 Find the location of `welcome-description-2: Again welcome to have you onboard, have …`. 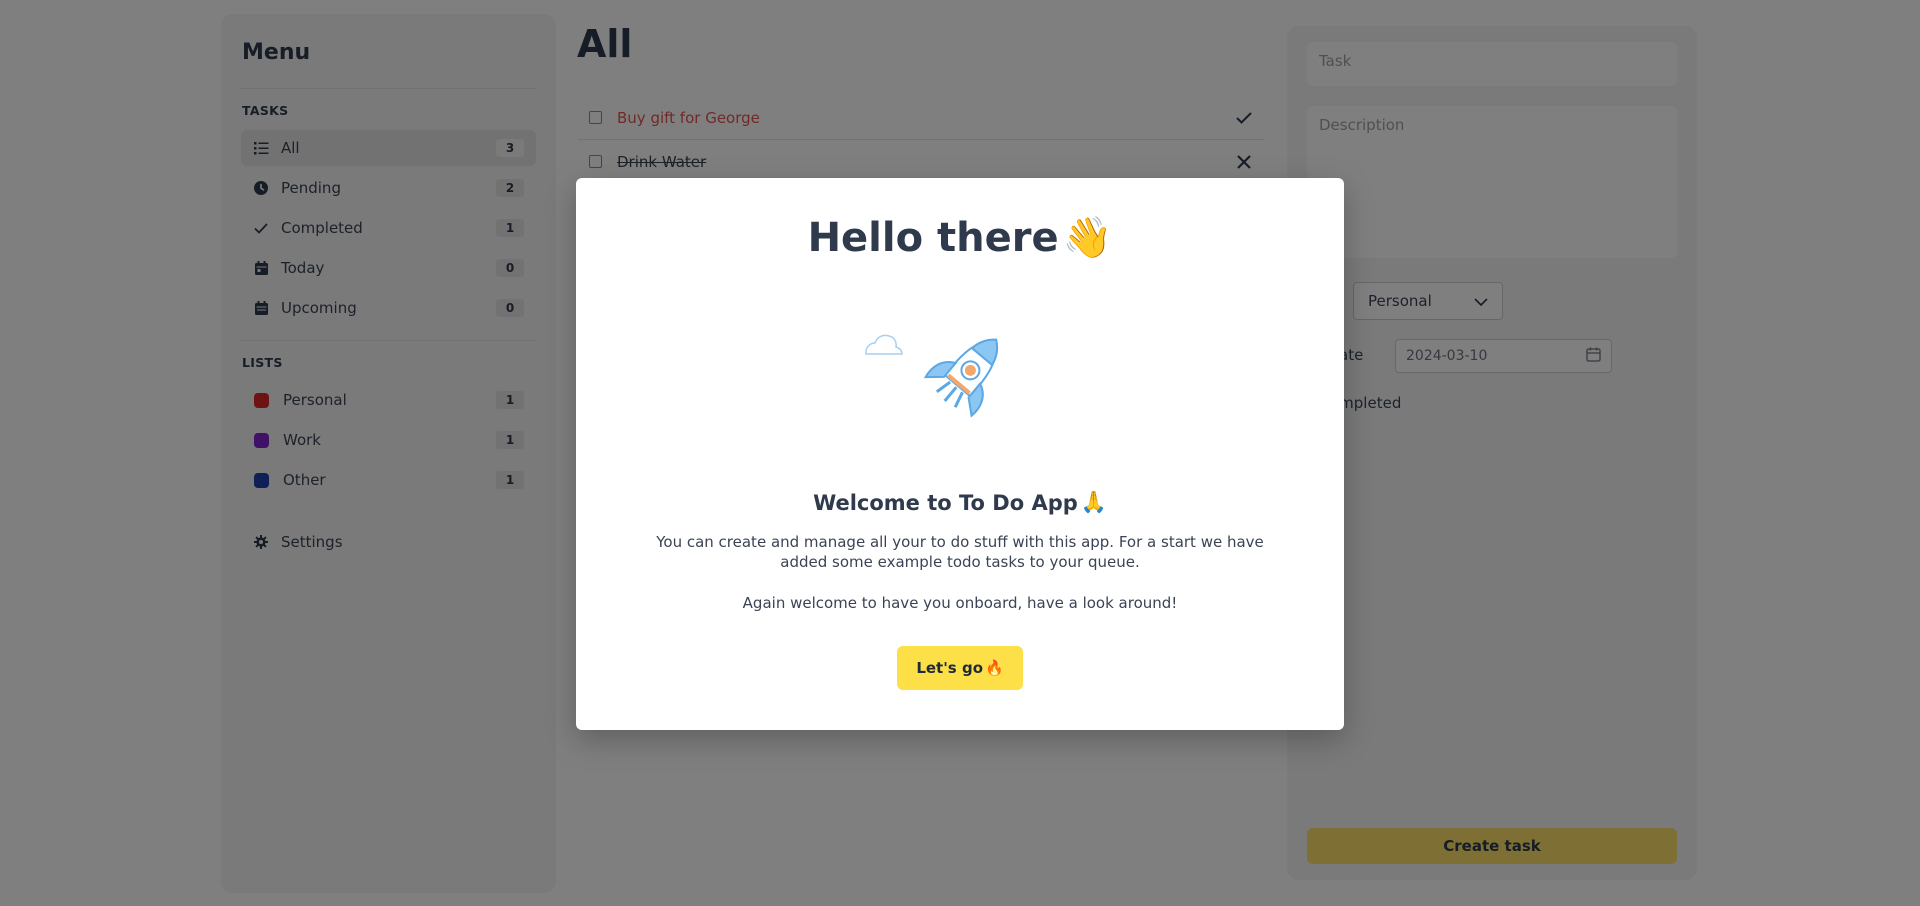

welcome-description-2: Again welcome to have you onboard, have … is located at coordinates (960, 603).